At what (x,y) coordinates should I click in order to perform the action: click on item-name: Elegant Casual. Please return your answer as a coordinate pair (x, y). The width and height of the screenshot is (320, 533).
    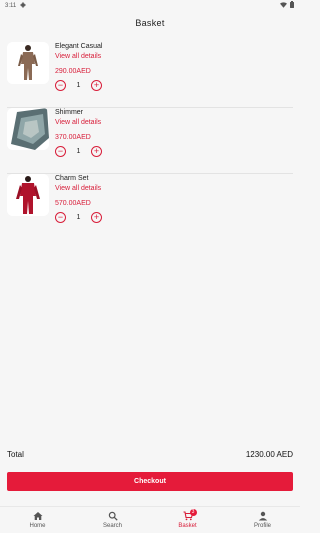
    Looking at the image, I should click on (79, 46).